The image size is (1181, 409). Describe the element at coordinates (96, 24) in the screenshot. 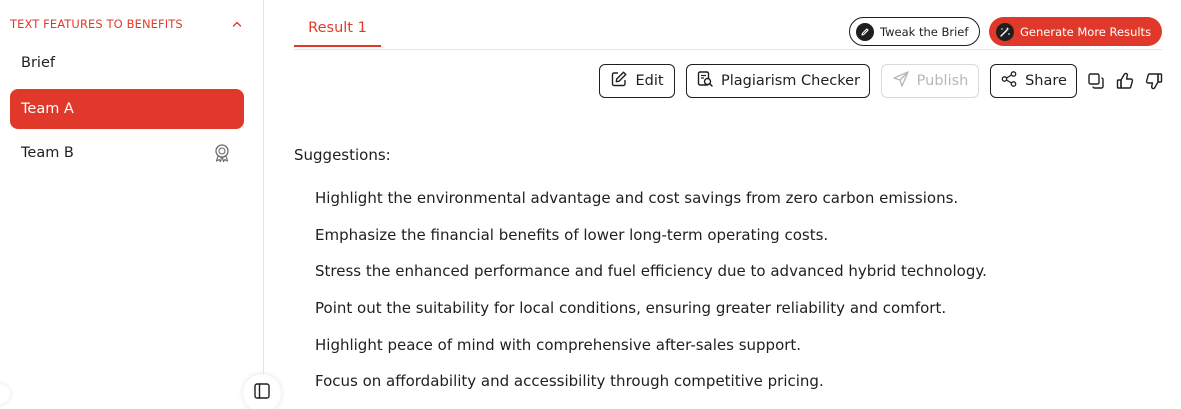

I see `section-title: TEXT FEATURES TO BENEFITS` at that location.